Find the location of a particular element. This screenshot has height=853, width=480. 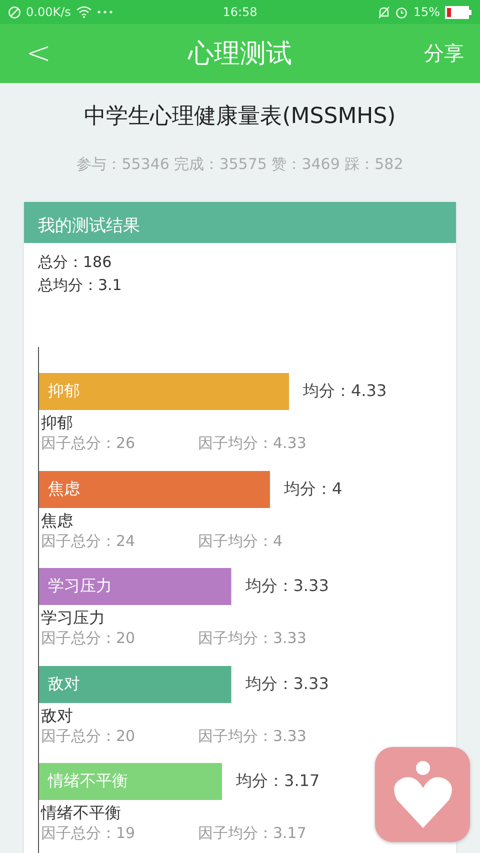

alarm-icon is located at coordinates (401, 12).